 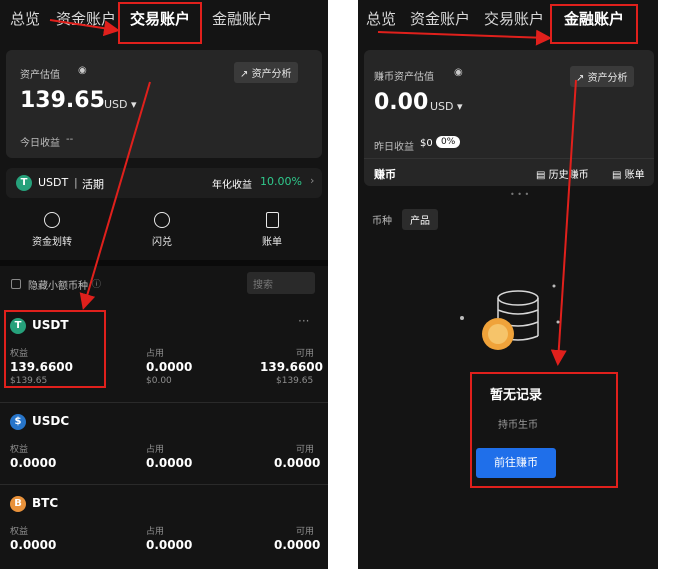 What do you see at coordinates (52, 220) in the screenshot?
I see `transfer-icon` at bounding box center [52, 220].